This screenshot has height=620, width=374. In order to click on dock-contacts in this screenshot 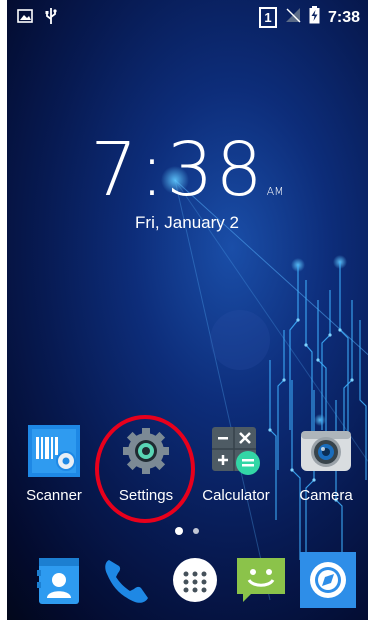, I will do `click(59, 580)`.